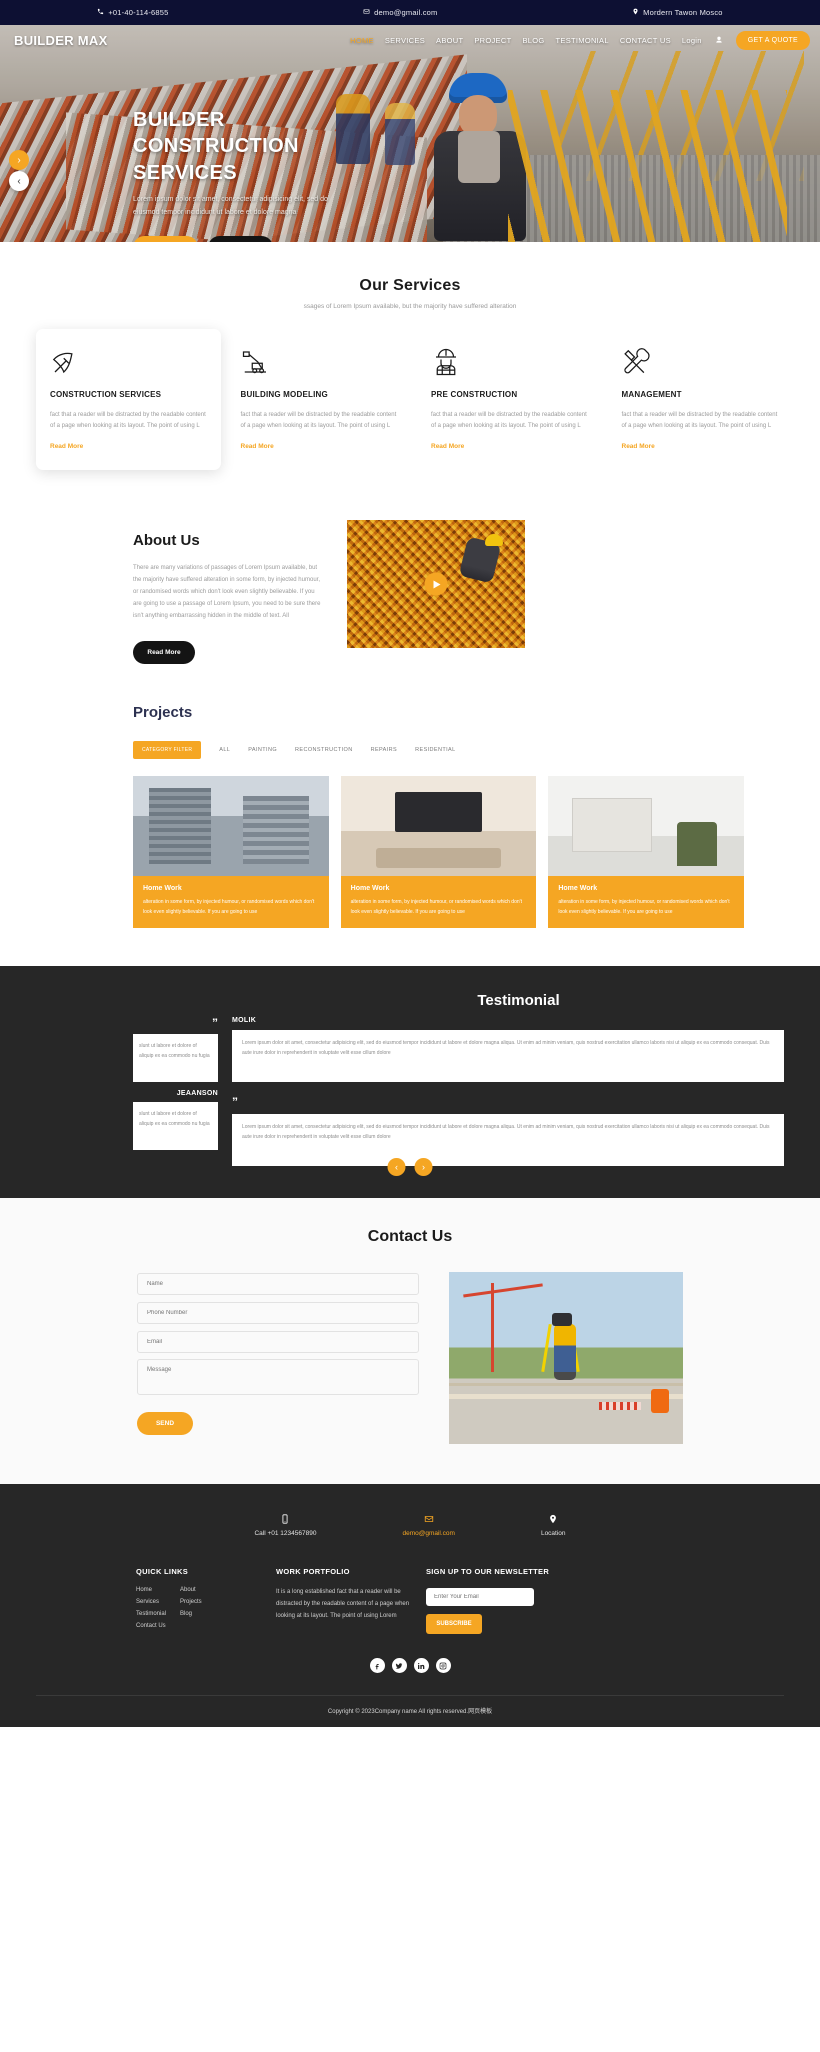 Image resolution: width=820 pixels, height=2052 pixels. What do you see at coordinates (298, 239) in the screenshot?
I see `hero-buttons: Contact US About Us` at bounding box center [298, 239].